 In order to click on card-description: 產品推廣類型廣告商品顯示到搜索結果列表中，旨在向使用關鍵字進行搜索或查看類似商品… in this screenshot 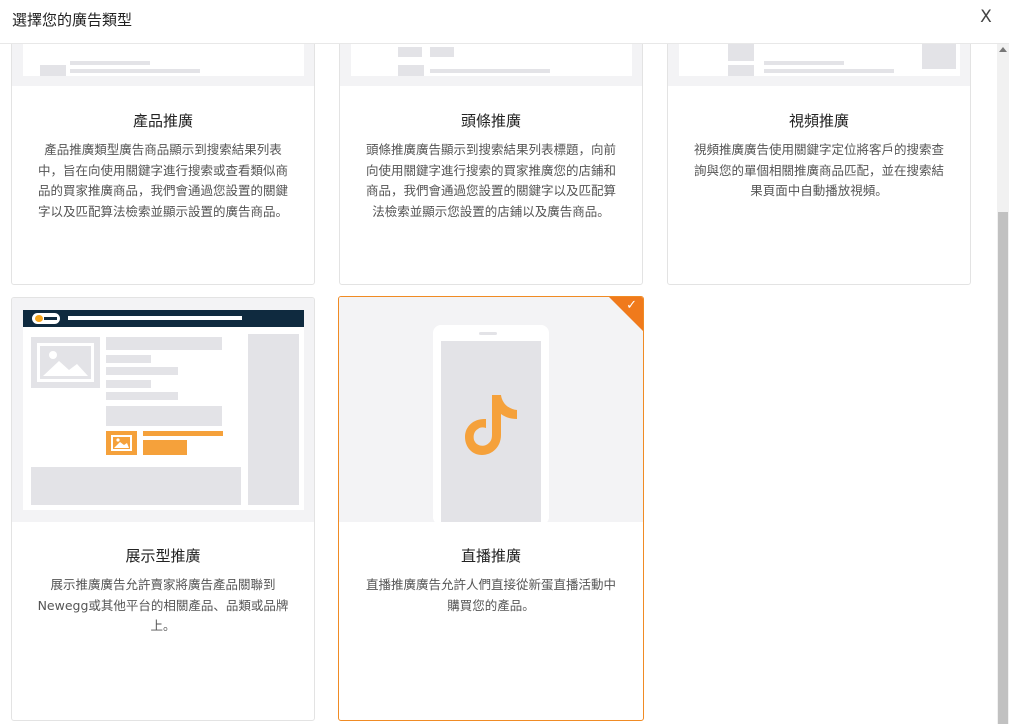, I will do `click(162, 180)`.